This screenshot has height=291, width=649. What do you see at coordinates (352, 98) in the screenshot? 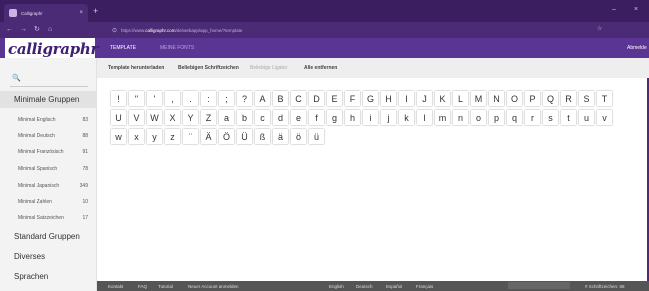
I see `character-tile: F` at bounding box center [352, 98].